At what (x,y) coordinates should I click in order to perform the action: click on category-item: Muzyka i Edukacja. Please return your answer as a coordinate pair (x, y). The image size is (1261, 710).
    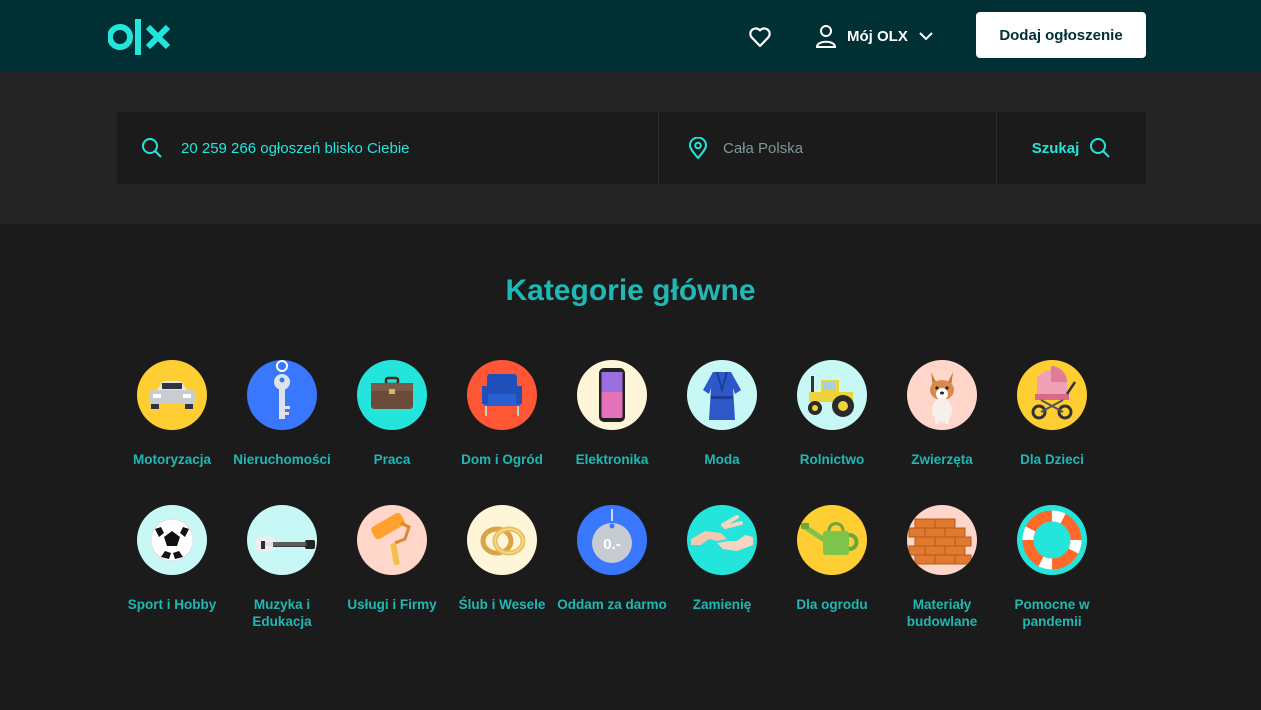
    Looking at the image, I should click on (282, 567).